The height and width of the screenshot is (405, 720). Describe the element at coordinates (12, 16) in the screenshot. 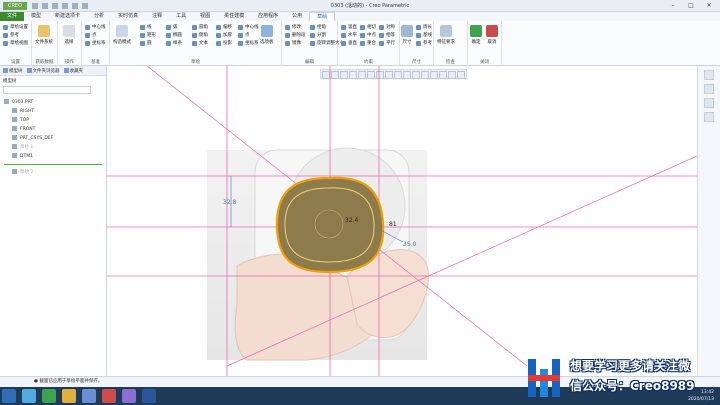

I see `tab-file: 文件` at that location.